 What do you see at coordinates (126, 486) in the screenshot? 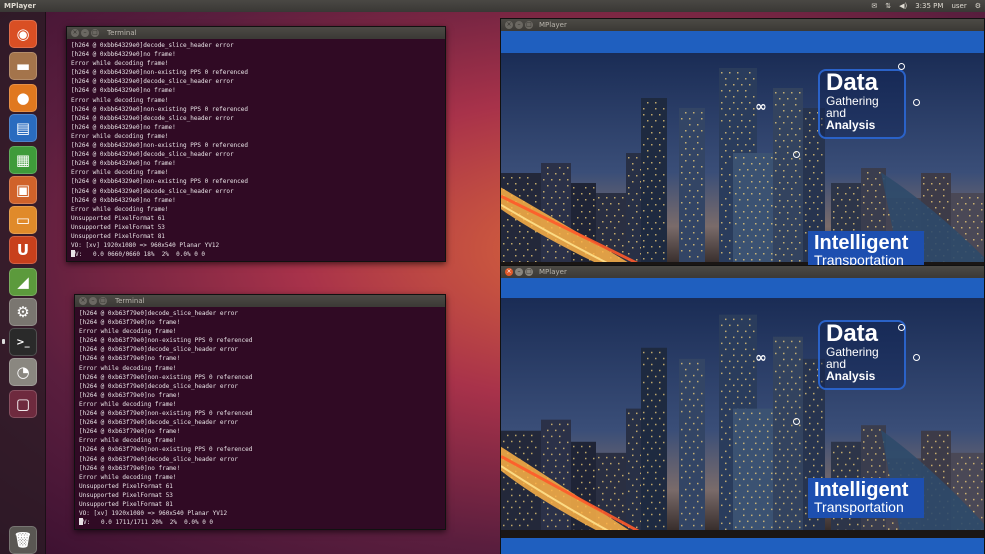
I see `terminal-line: Unsupported PixelFormat 61` at bounding box center [126, 486].